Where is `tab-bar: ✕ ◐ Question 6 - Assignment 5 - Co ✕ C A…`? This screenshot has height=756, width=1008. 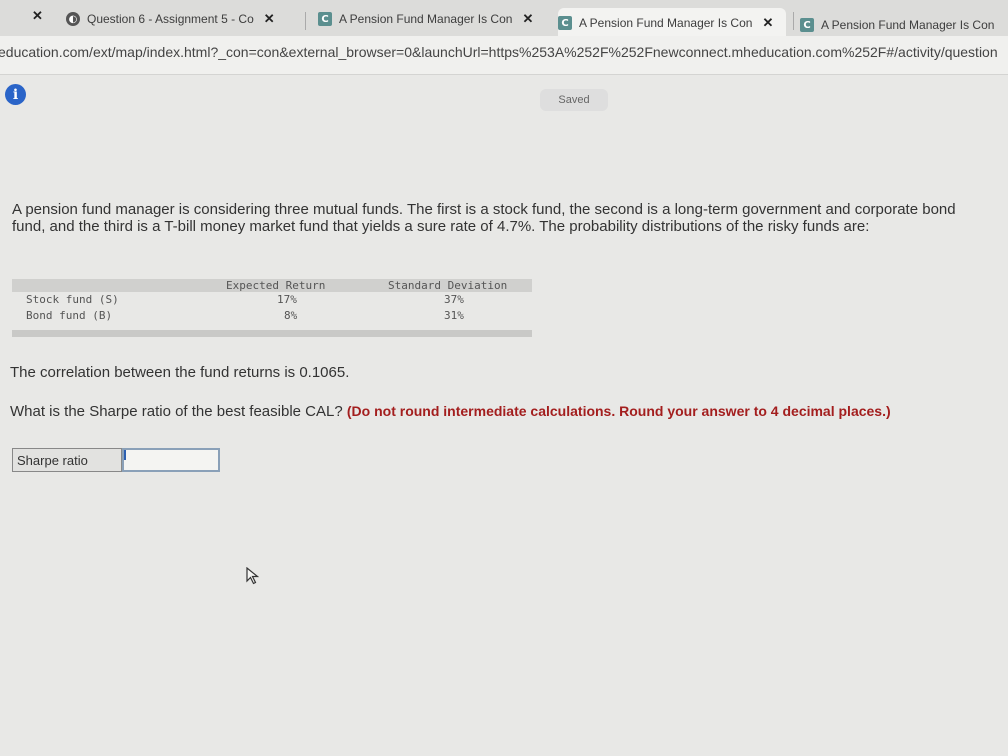
tab-bar: ✕ ◐ Question 6 - Assignment 5 - Co ✕ C A… is located at coordinates (504, 19).